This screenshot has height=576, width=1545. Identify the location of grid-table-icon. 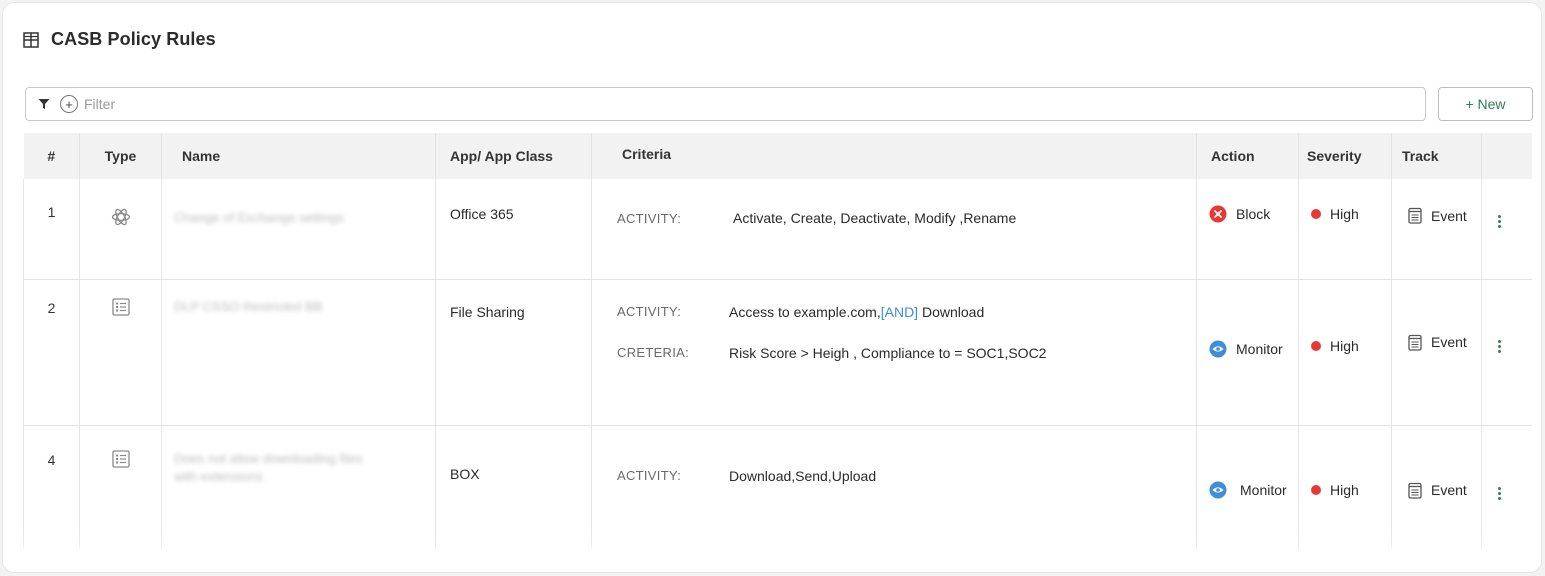
(31, 39).